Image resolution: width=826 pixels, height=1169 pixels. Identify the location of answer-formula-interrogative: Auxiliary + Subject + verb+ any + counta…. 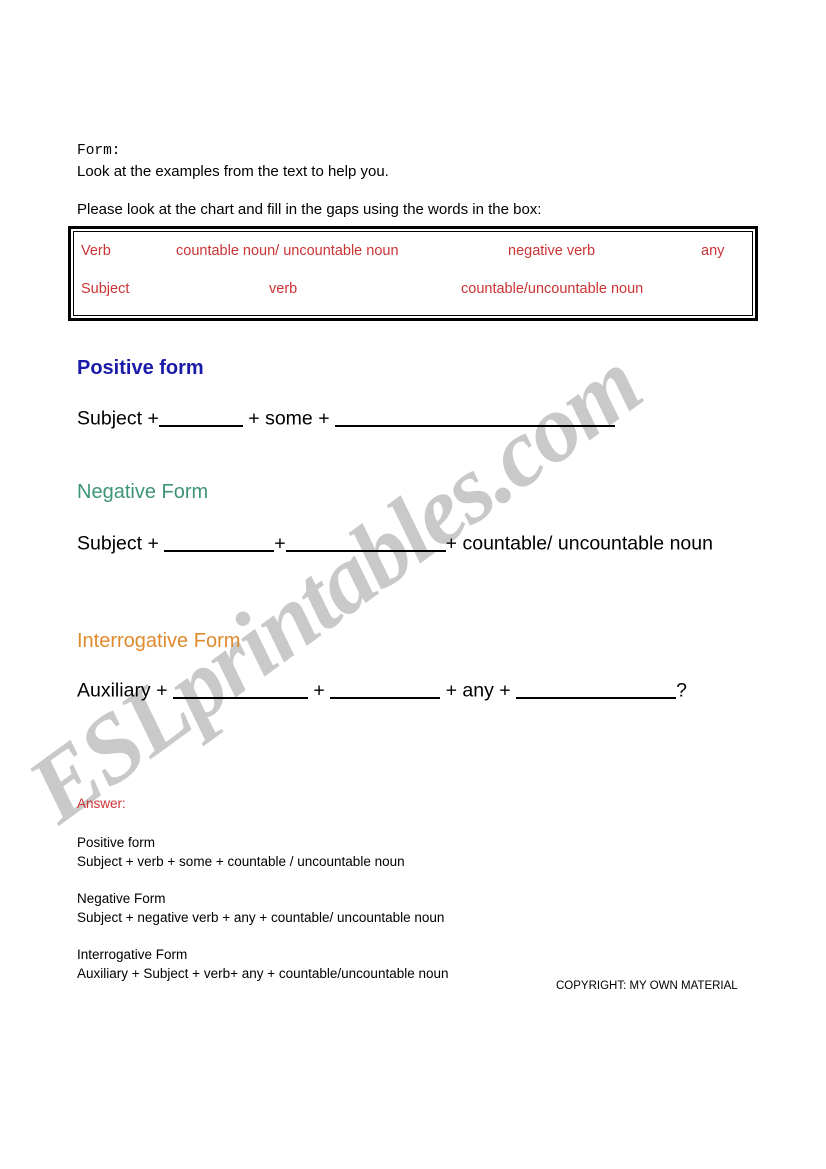
(263, 974).